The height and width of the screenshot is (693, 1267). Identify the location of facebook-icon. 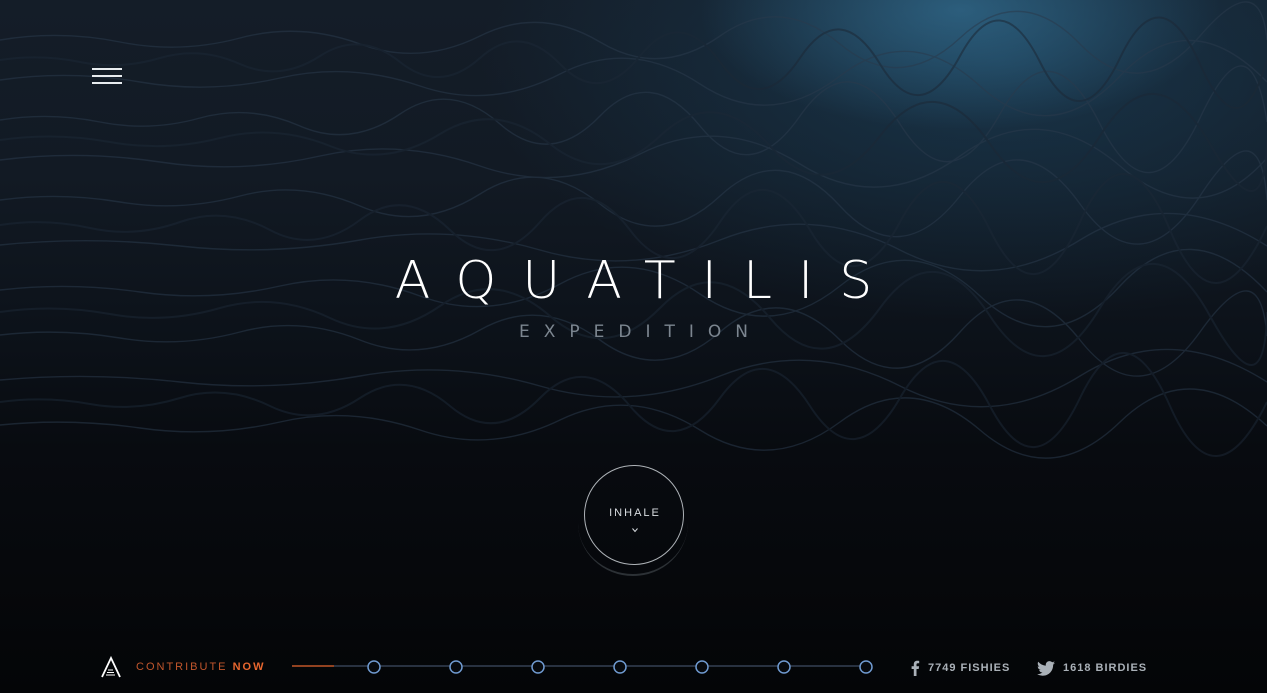
(915, 668).